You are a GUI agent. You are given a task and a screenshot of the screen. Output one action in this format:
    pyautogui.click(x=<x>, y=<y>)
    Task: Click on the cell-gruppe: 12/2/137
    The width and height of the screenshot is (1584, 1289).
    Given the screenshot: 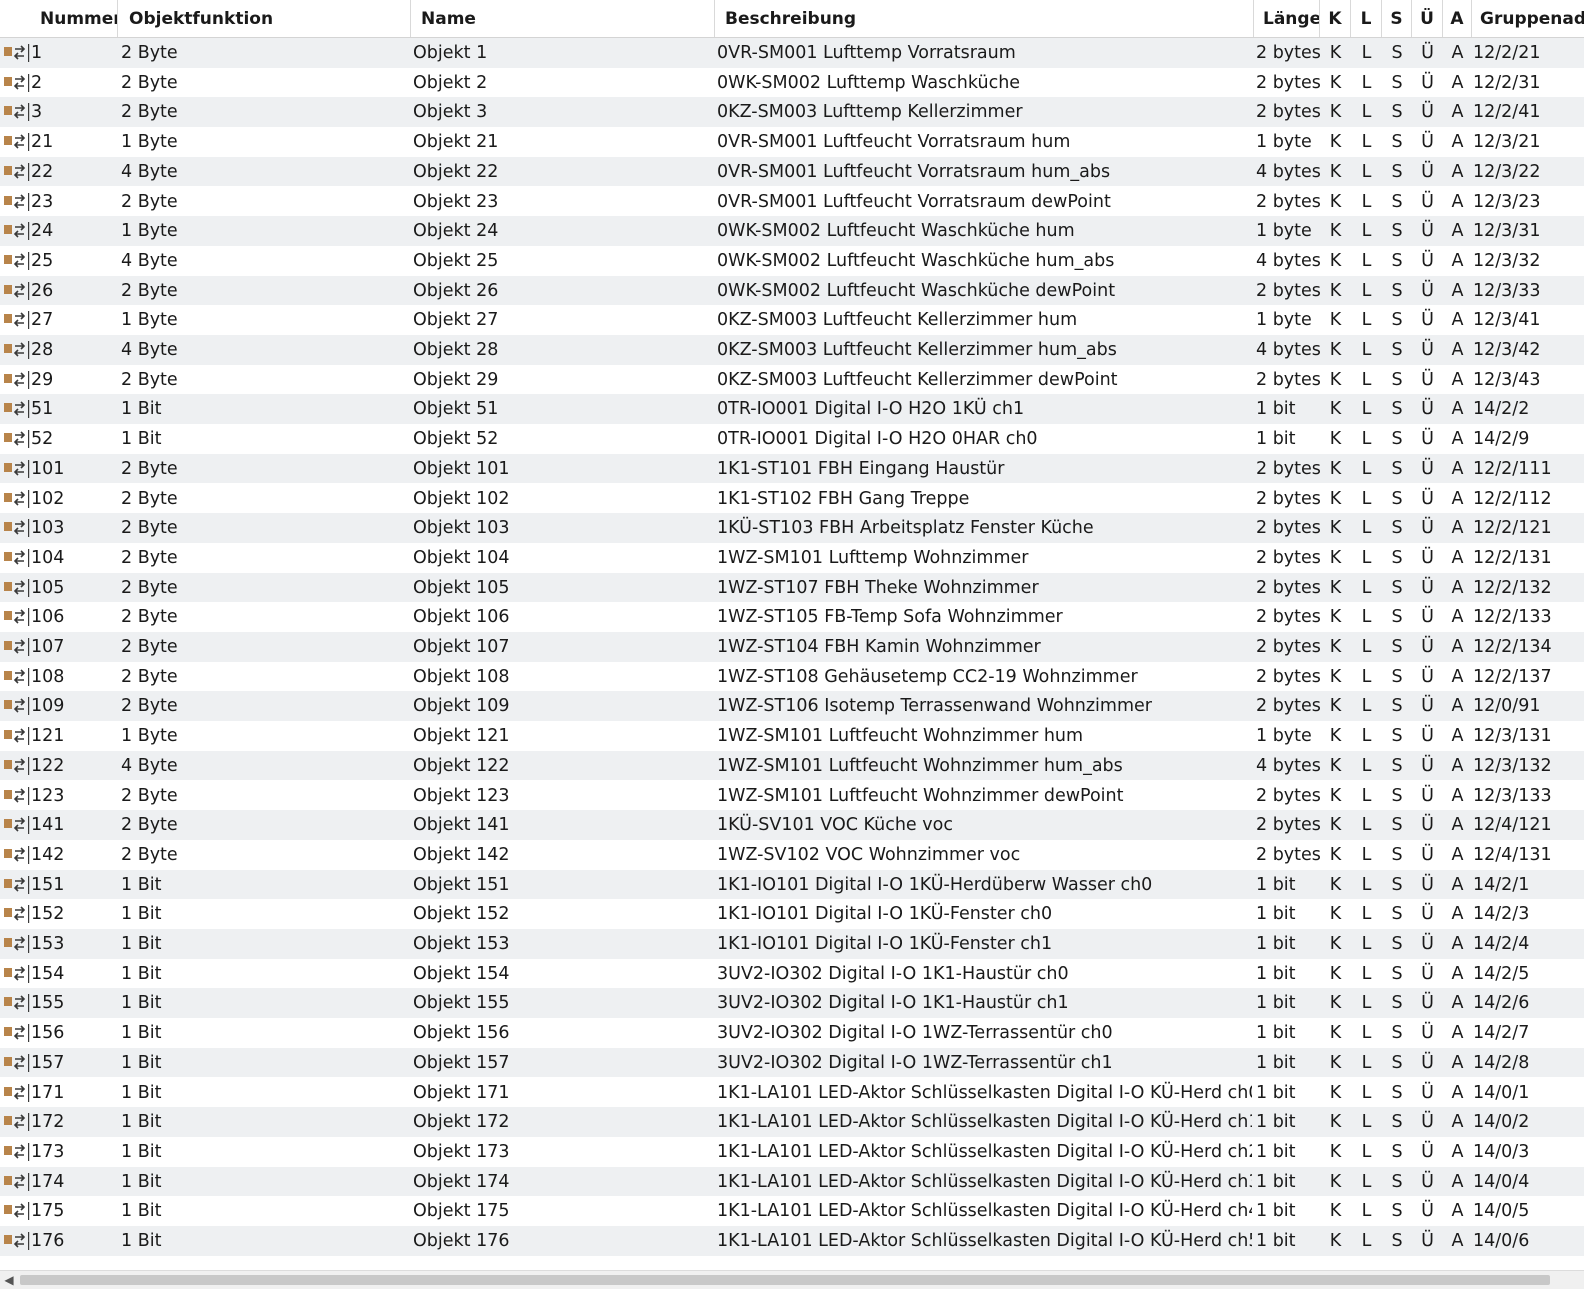 What is the action you would take?
    pyautogui.click(x=1512, y=676)
    